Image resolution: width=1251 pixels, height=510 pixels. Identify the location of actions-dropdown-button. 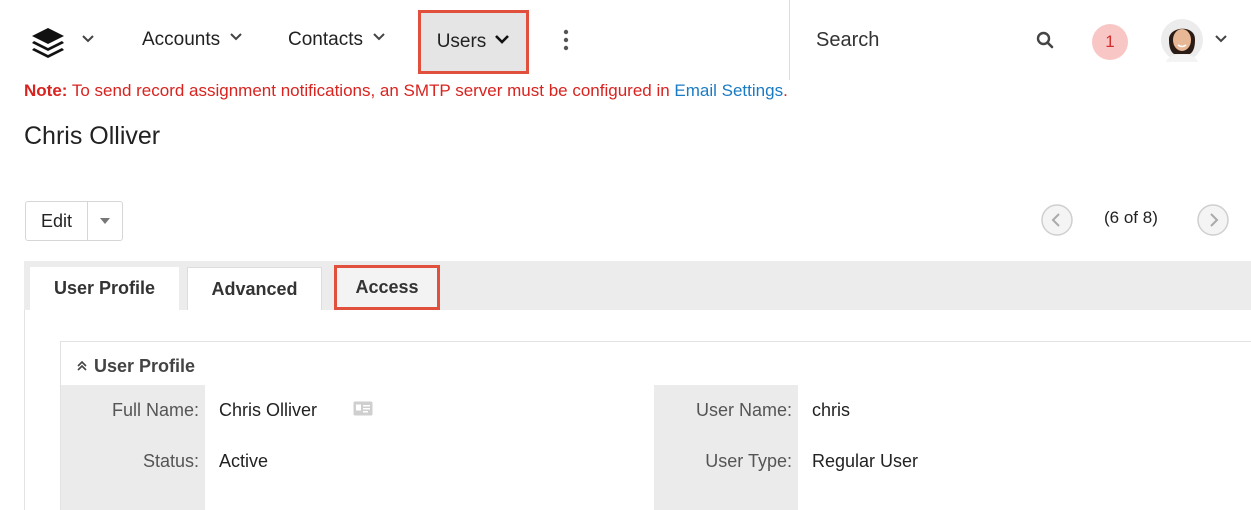
(105, 221).